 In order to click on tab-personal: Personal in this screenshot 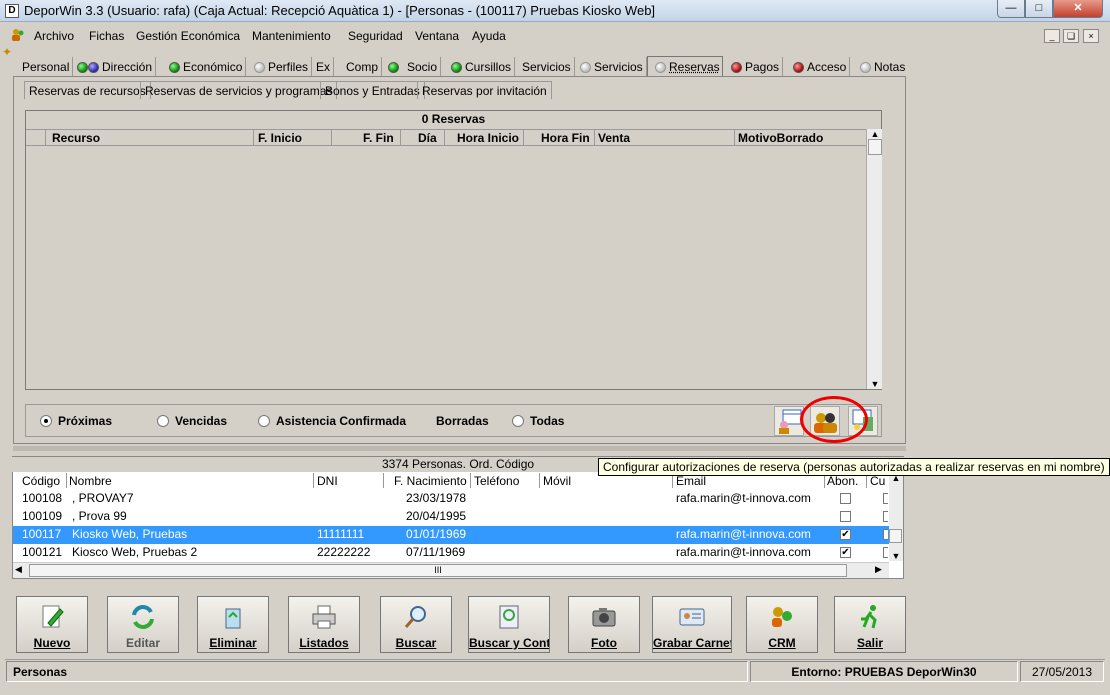, I will do `click(46, 67)`.